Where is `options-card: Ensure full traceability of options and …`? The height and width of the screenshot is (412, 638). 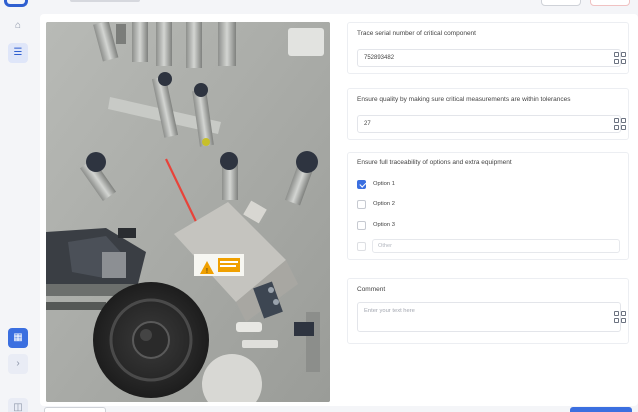
options-card: Ensure full traceability of options and … is located at coordinates (488, 206).